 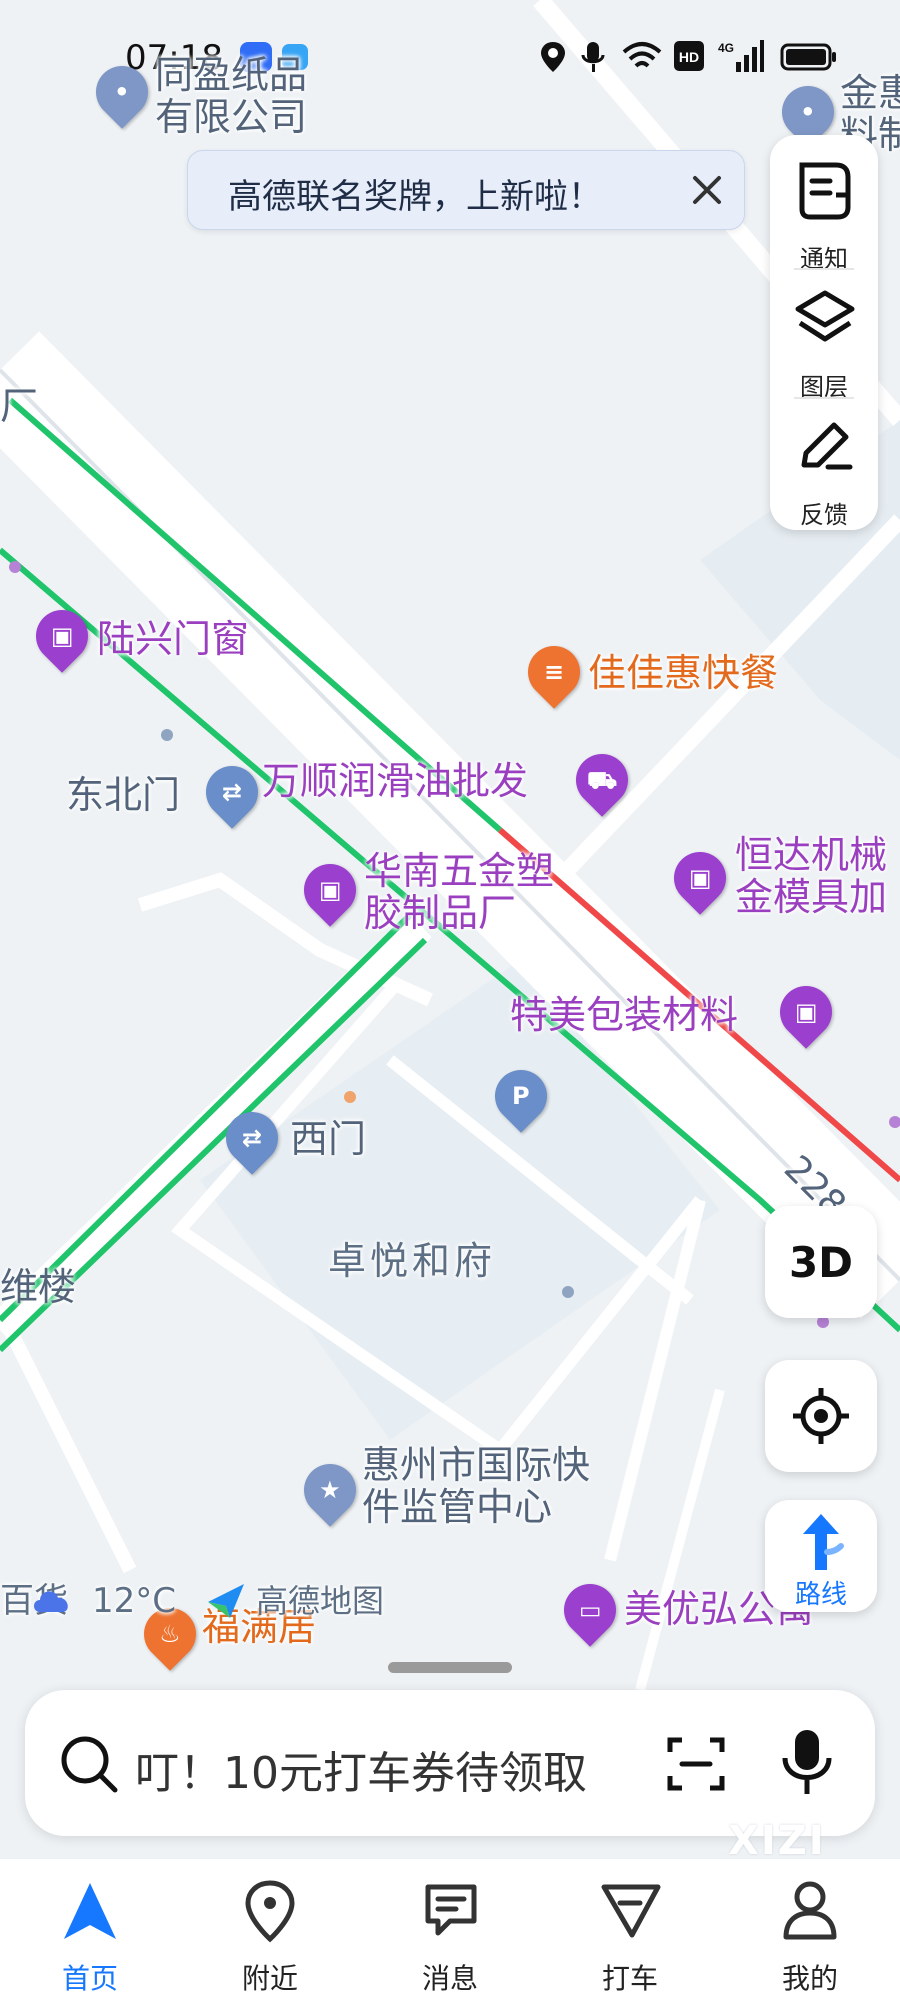 What do you see at coordinates (123, 795) in the screenshot?
I see `poi-dongbeimen: 东北门` at bounding box center [123, 795].